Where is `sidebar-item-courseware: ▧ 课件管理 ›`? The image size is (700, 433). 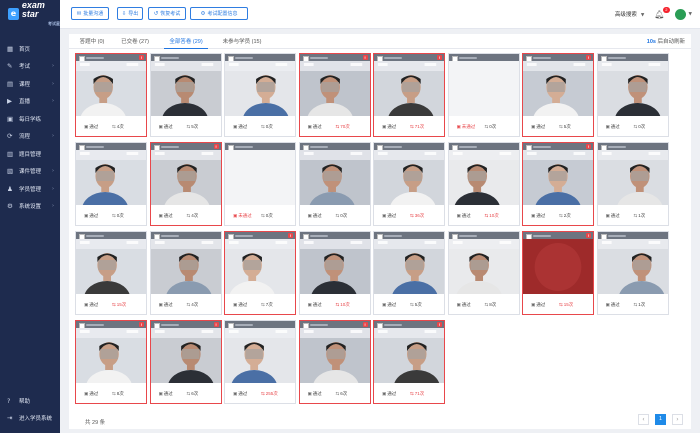
sidebar-item-courseware: ▧ 课件管理 › is located at coordinates (30, 172).